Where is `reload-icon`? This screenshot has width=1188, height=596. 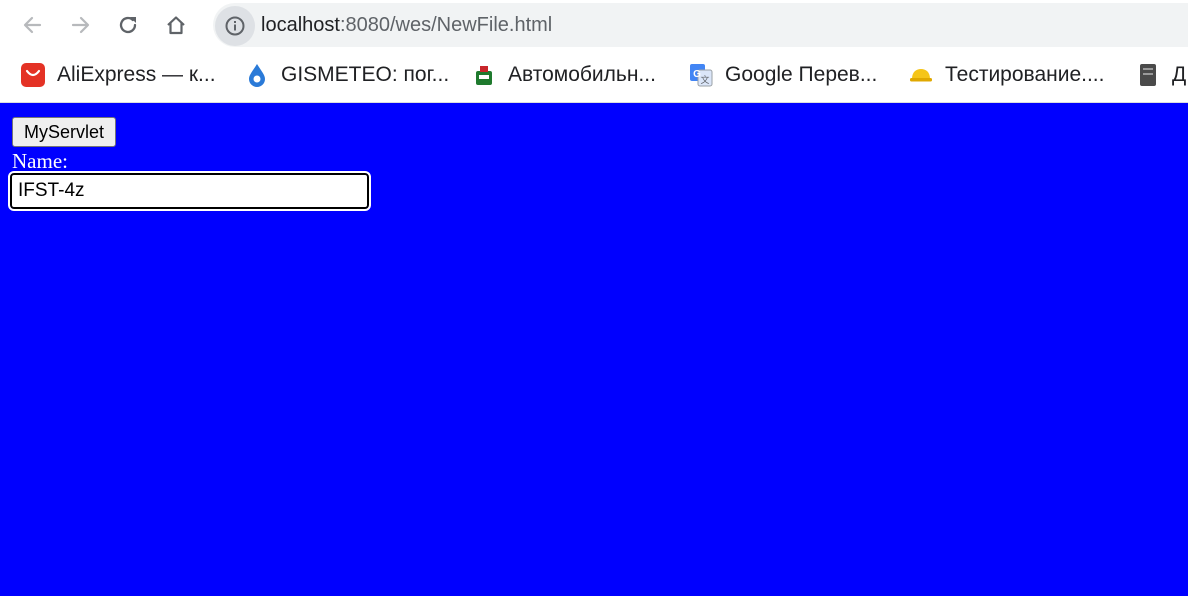 reload-icon is located at coordinates (128, 25).